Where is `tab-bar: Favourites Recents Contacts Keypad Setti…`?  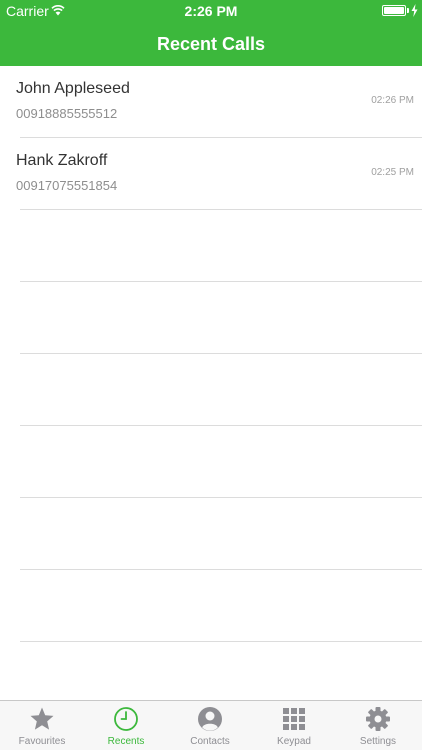
tab-bar: Favourites Recents Contacts Keypad Setti… is located at coordinates (211, 725).